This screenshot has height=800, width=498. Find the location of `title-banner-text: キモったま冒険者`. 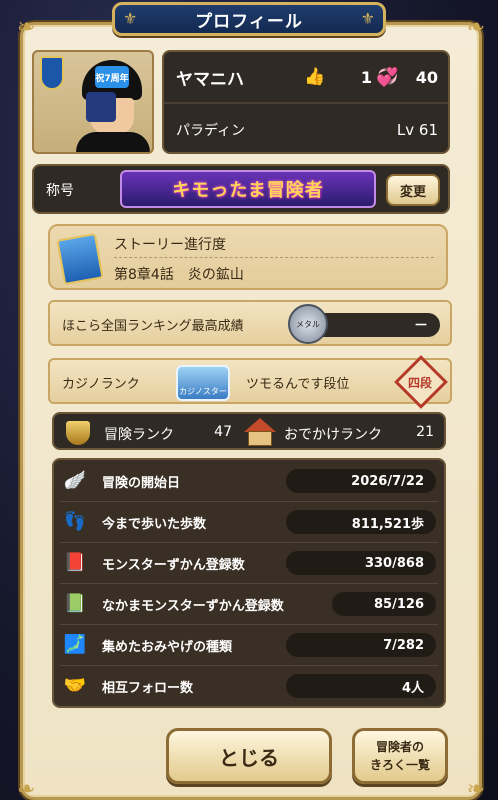

title-banner-text: キモったま冒険者 is located at coordinates (248, 190).